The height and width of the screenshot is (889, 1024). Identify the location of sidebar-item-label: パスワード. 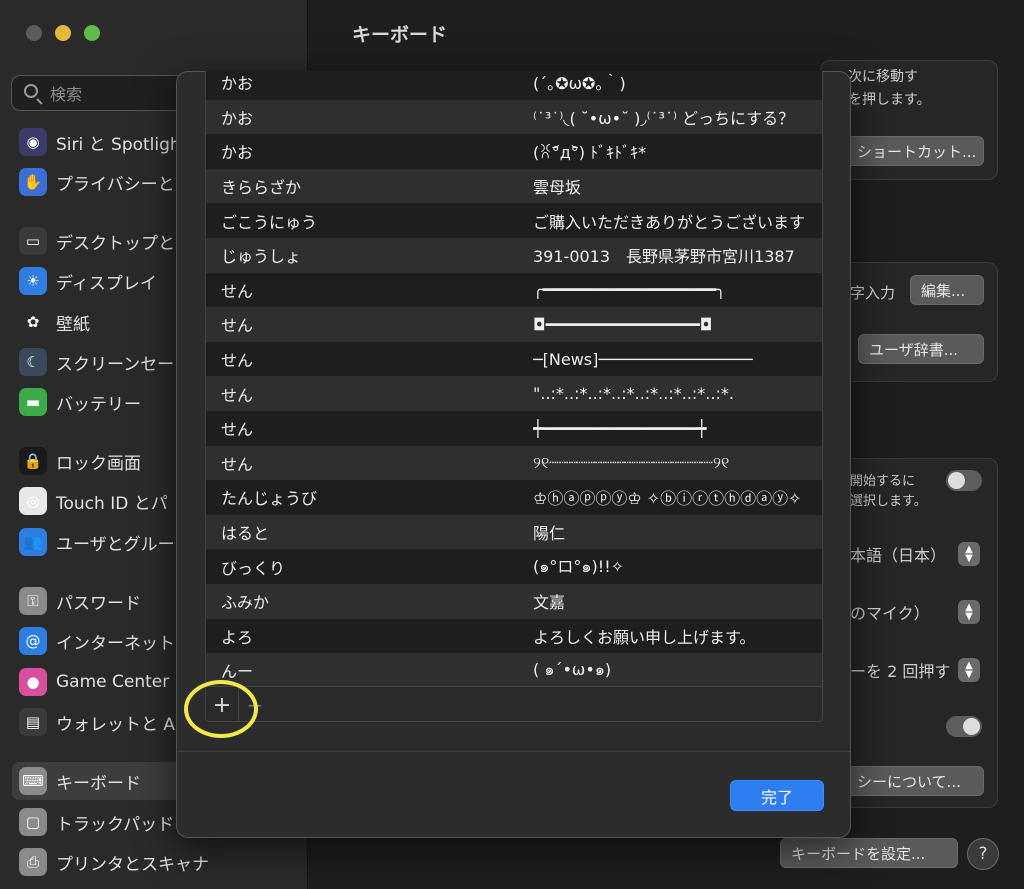
(98, 603).